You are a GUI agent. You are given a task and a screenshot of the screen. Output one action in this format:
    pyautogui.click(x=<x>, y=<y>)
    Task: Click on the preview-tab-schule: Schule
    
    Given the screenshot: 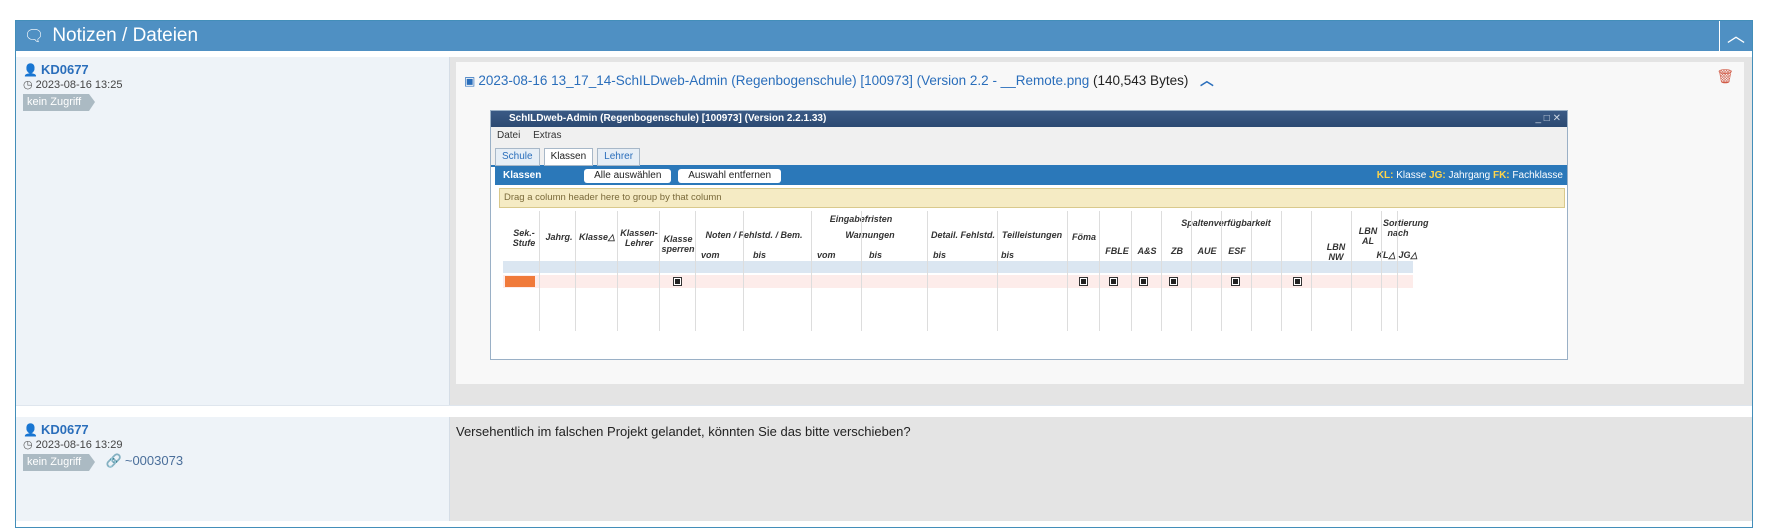 What is the action you would take?
    pyautogui.click(x=517, y=157)
    